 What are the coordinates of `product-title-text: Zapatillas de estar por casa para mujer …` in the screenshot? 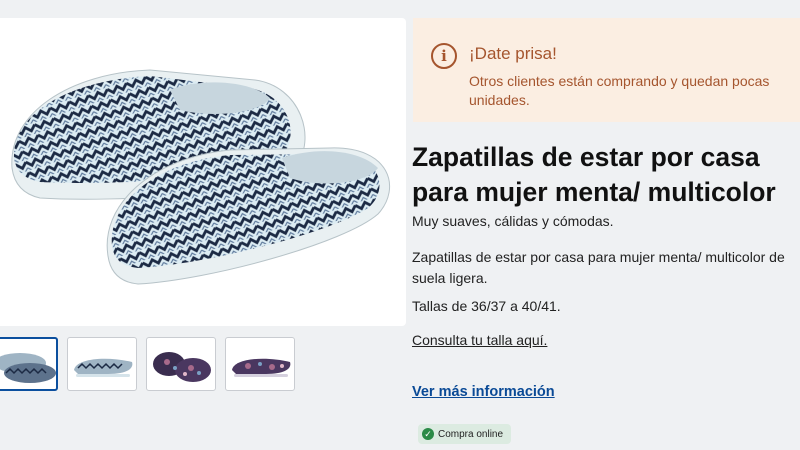 It's located at (594, 174).